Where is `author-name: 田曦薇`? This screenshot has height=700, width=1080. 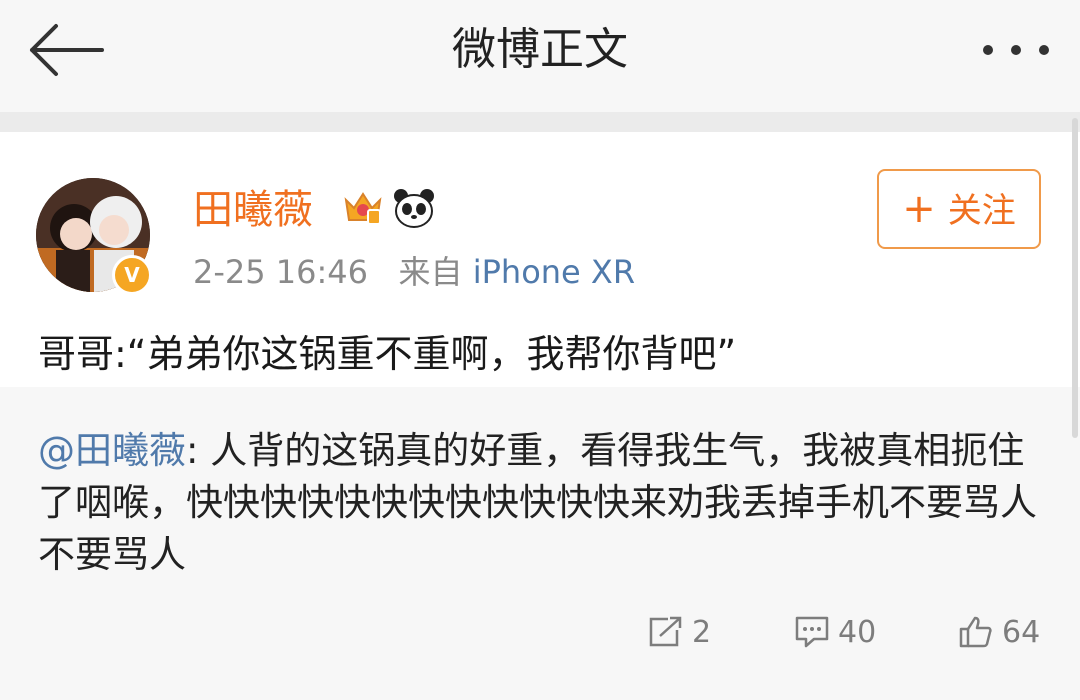 author-name: 田曦薇 is located at coordinates (253, 210).